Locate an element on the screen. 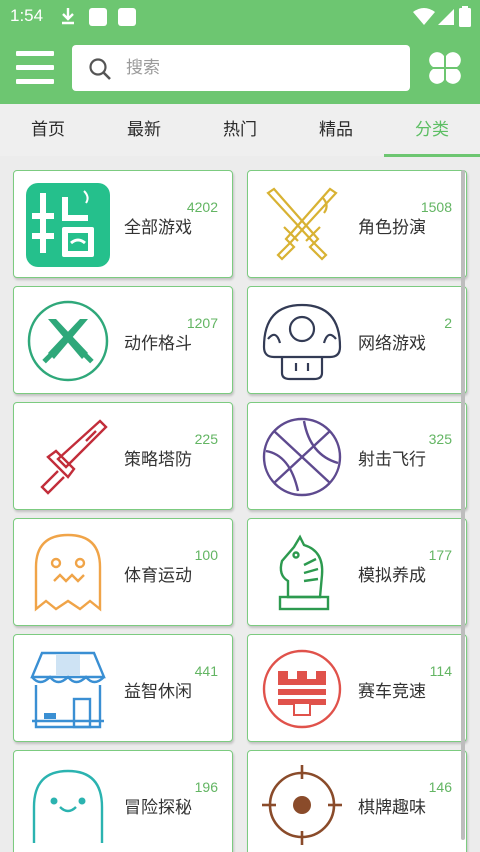  category-name: 网络游戏 is located at coordinates (392, 344).